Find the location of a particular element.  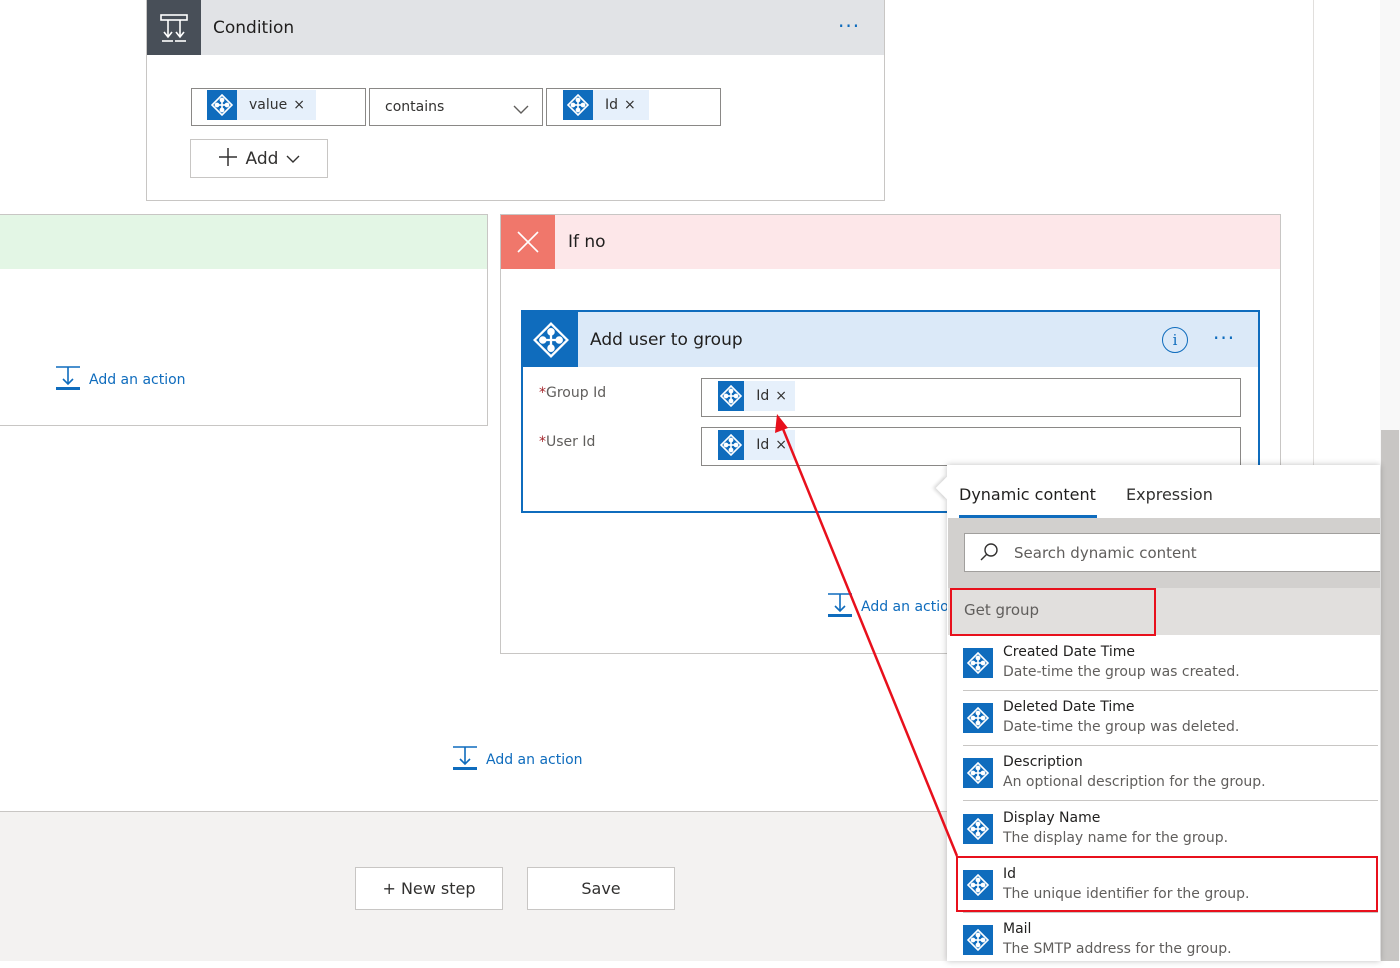

dynamic-item-mail: Mail The SMTP address for the group. is located at coordinates (1170, 940).